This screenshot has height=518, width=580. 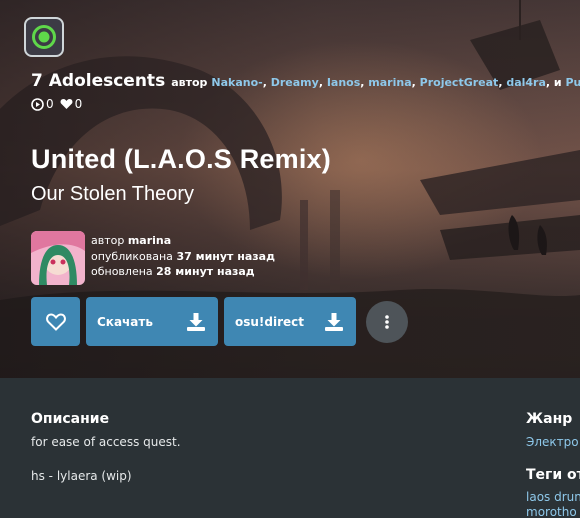 What do you see at coordinates (183, 241) in the screenshot?
I see `creator-line: автор marina` at bounding box center [183, 241].